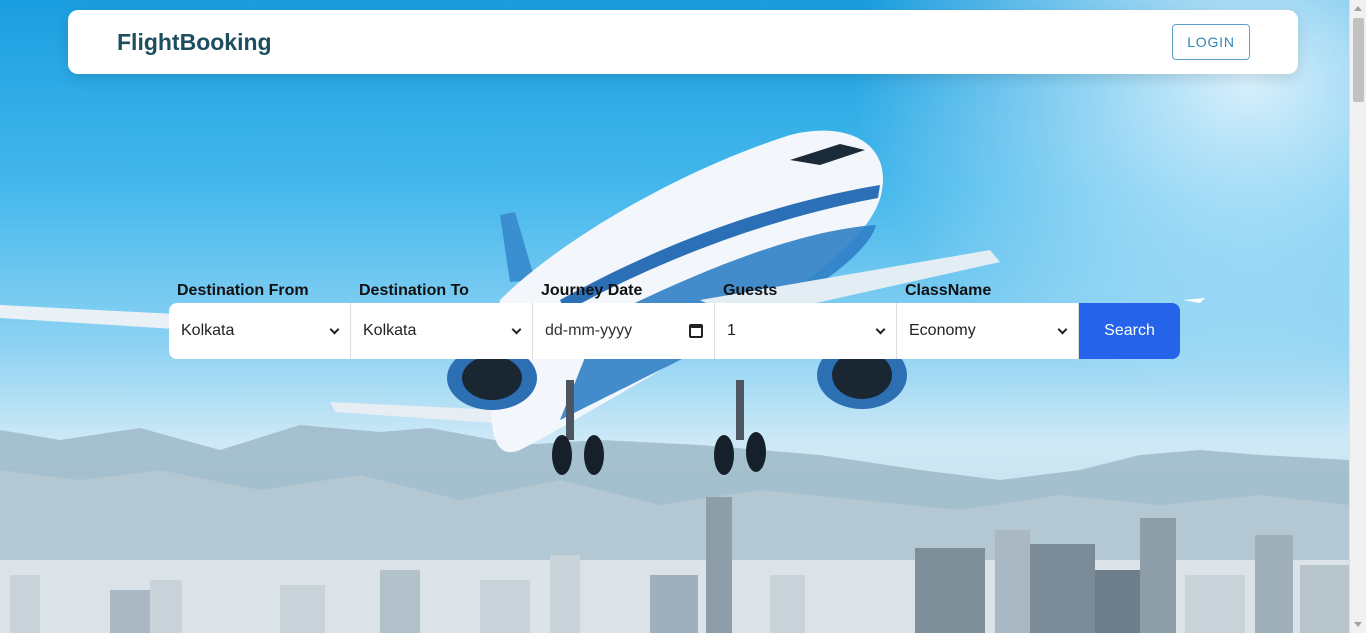 Image resolution: width=1366 pixels, height=633 pixels. Describe the element at coordinates (750, 290) in the screenshot. I see `guests-label: Guests` at that location.